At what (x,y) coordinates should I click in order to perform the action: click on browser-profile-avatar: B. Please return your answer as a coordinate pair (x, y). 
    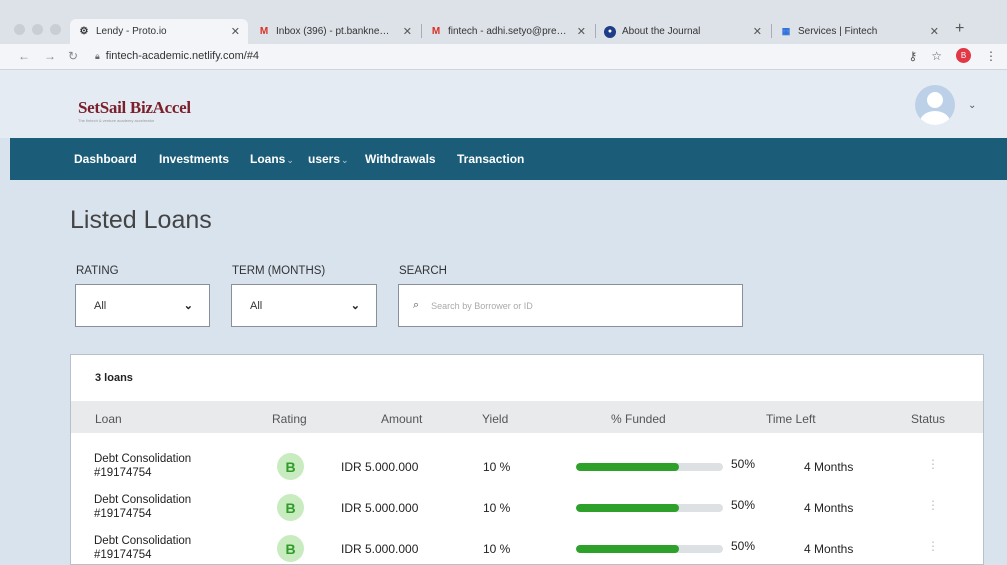
    Looking at the image, I should click on (963, 55).